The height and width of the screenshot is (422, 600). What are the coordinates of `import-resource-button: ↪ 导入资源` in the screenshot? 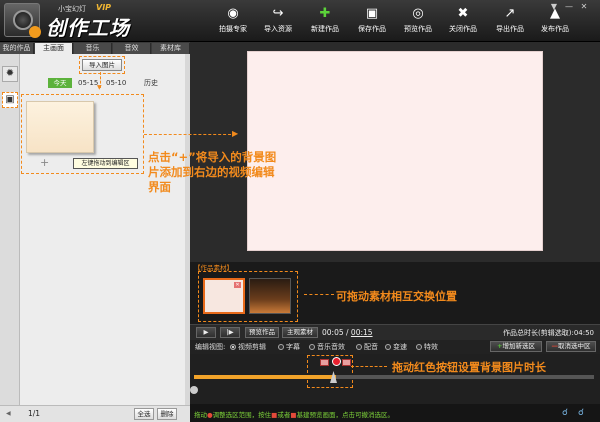 It's located at (278, 22).